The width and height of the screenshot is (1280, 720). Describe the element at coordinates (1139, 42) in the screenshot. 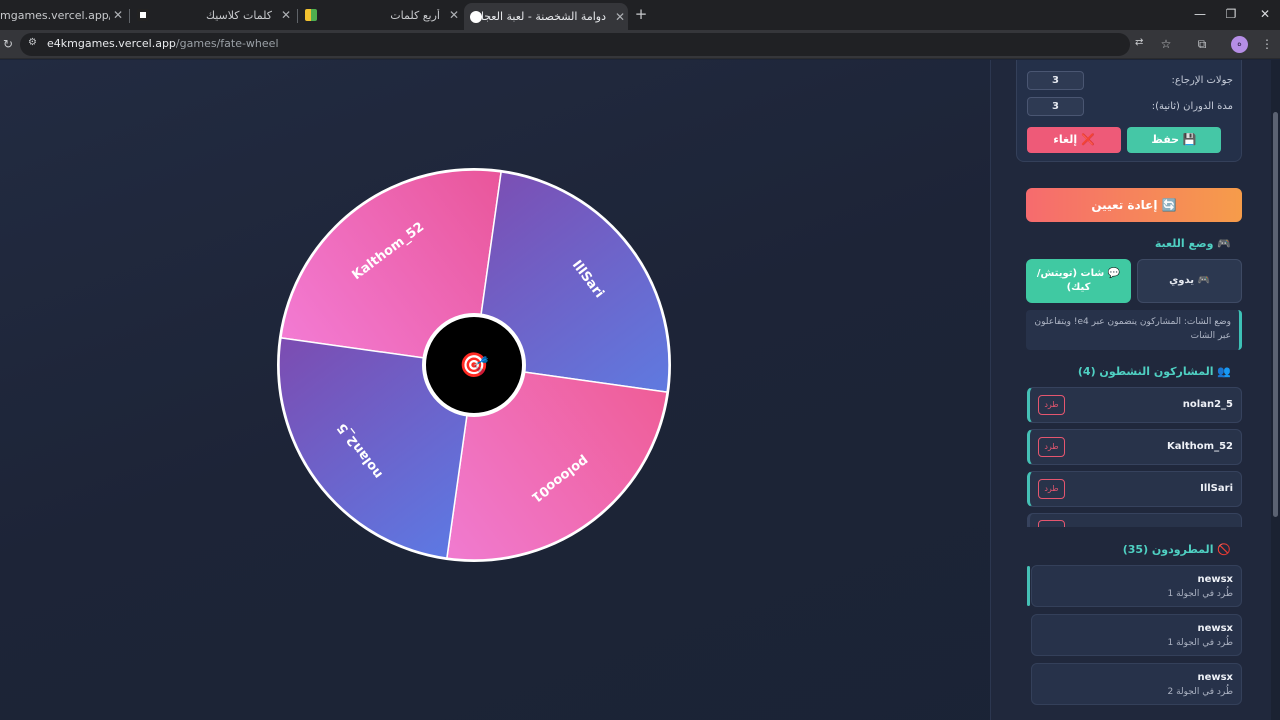

I see `translate-icon: ⇄` at that location.